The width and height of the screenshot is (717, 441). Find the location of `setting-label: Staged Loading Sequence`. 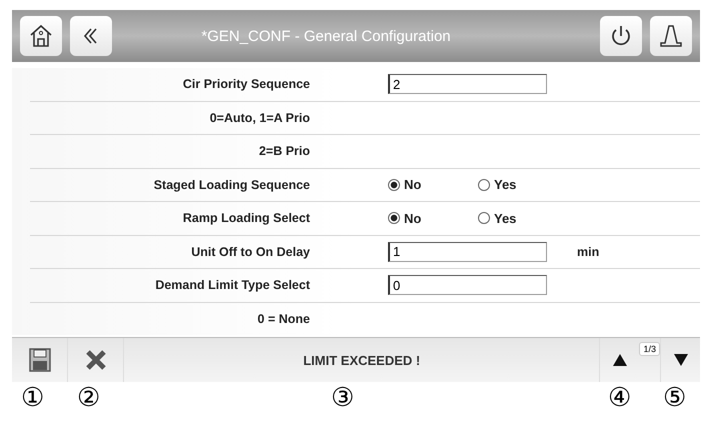

setting-label: Staged Loading Sequence is located at coordinates (231, 185).